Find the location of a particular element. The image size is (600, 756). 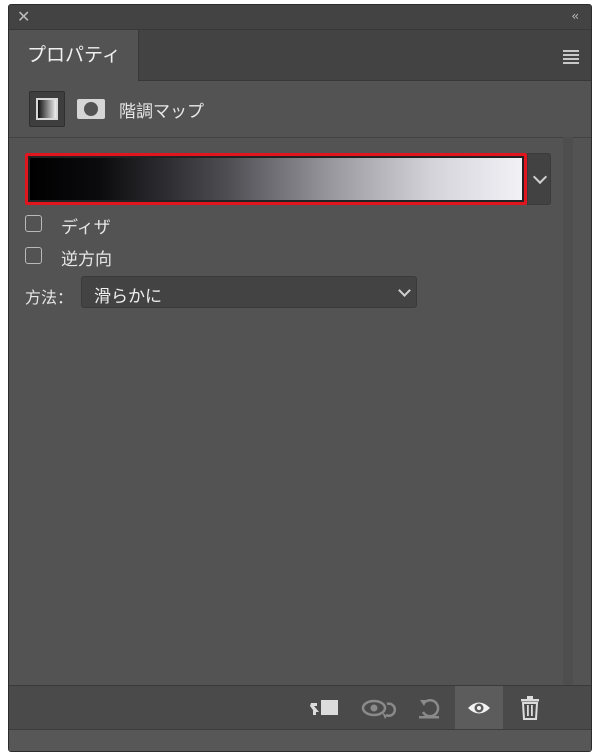

bottom-toolbar is located at coordinates (300, 707).